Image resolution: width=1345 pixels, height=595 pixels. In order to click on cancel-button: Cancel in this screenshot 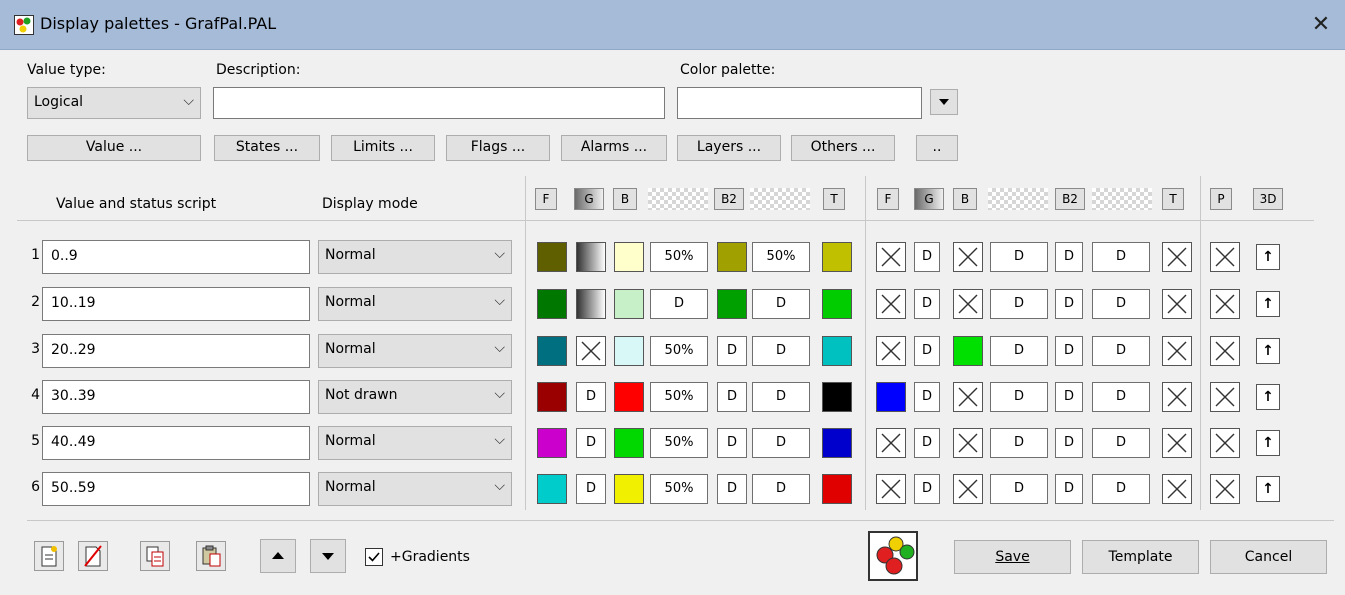, I will do `click(1268, 557)`.